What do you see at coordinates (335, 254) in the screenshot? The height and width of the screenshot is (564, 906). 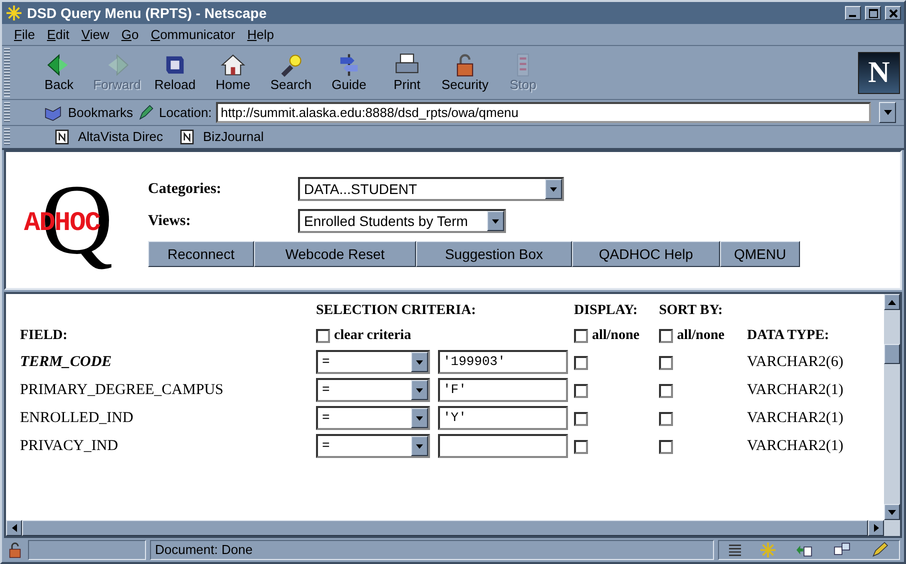 I see `nav-button: Webcode Reset` at bounding box center [335, 254].